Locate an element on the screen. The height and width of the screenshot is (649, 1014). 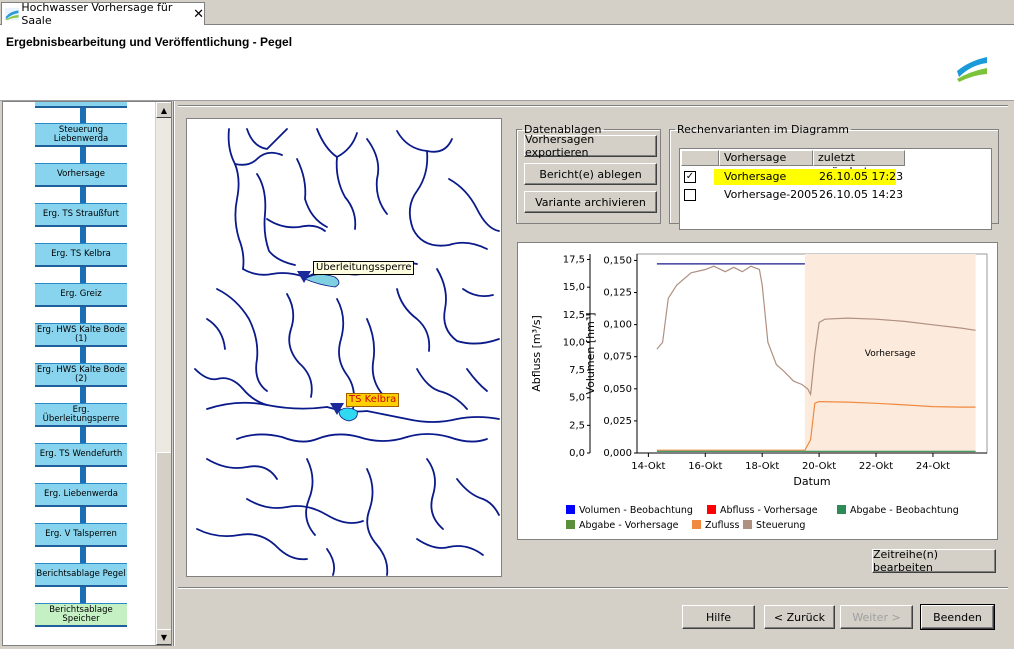
workflow-step: Erg. HWS Kalte Bode (1) is located at coordinates (81, 335).